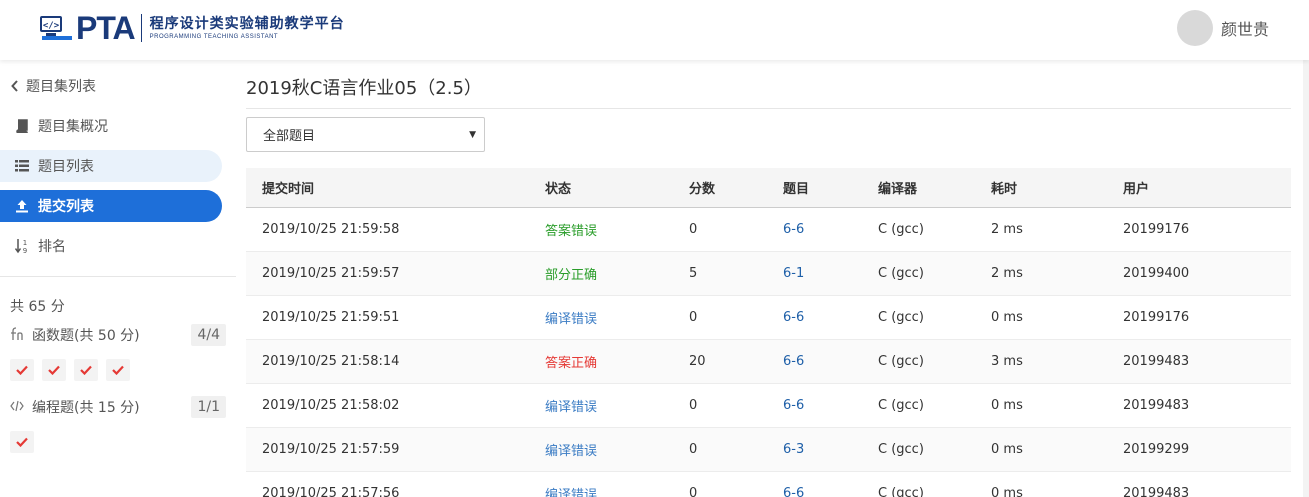  I want to click on cell-time: 2019/10/25 21:57:59, so click(395, 449).